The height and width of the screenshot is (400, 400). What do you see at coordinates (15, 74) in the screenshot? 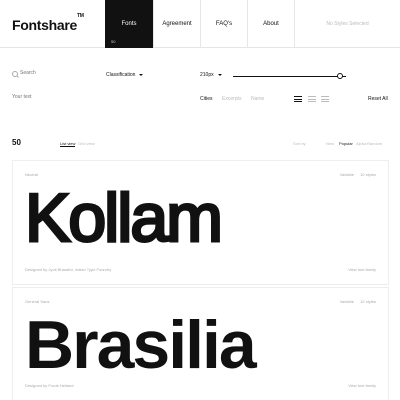
I see `search-icon` at bounding box center [15, 74].